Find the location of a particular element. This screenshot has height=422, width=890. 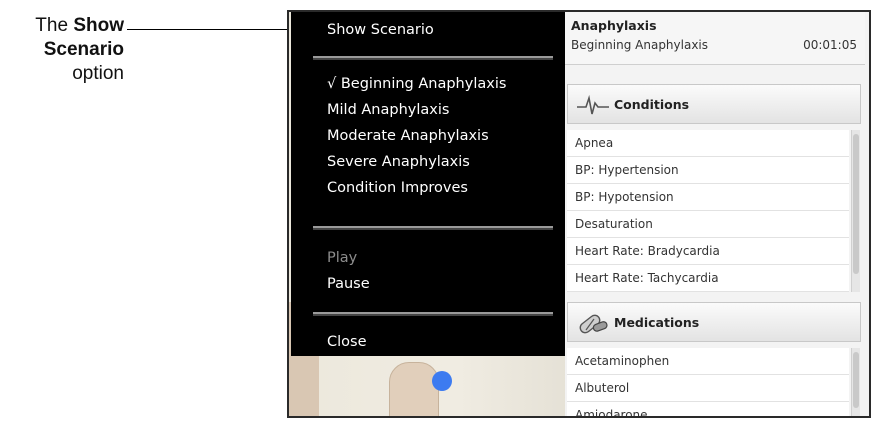

pulse-point-icon is located at coordinates (442, 381).